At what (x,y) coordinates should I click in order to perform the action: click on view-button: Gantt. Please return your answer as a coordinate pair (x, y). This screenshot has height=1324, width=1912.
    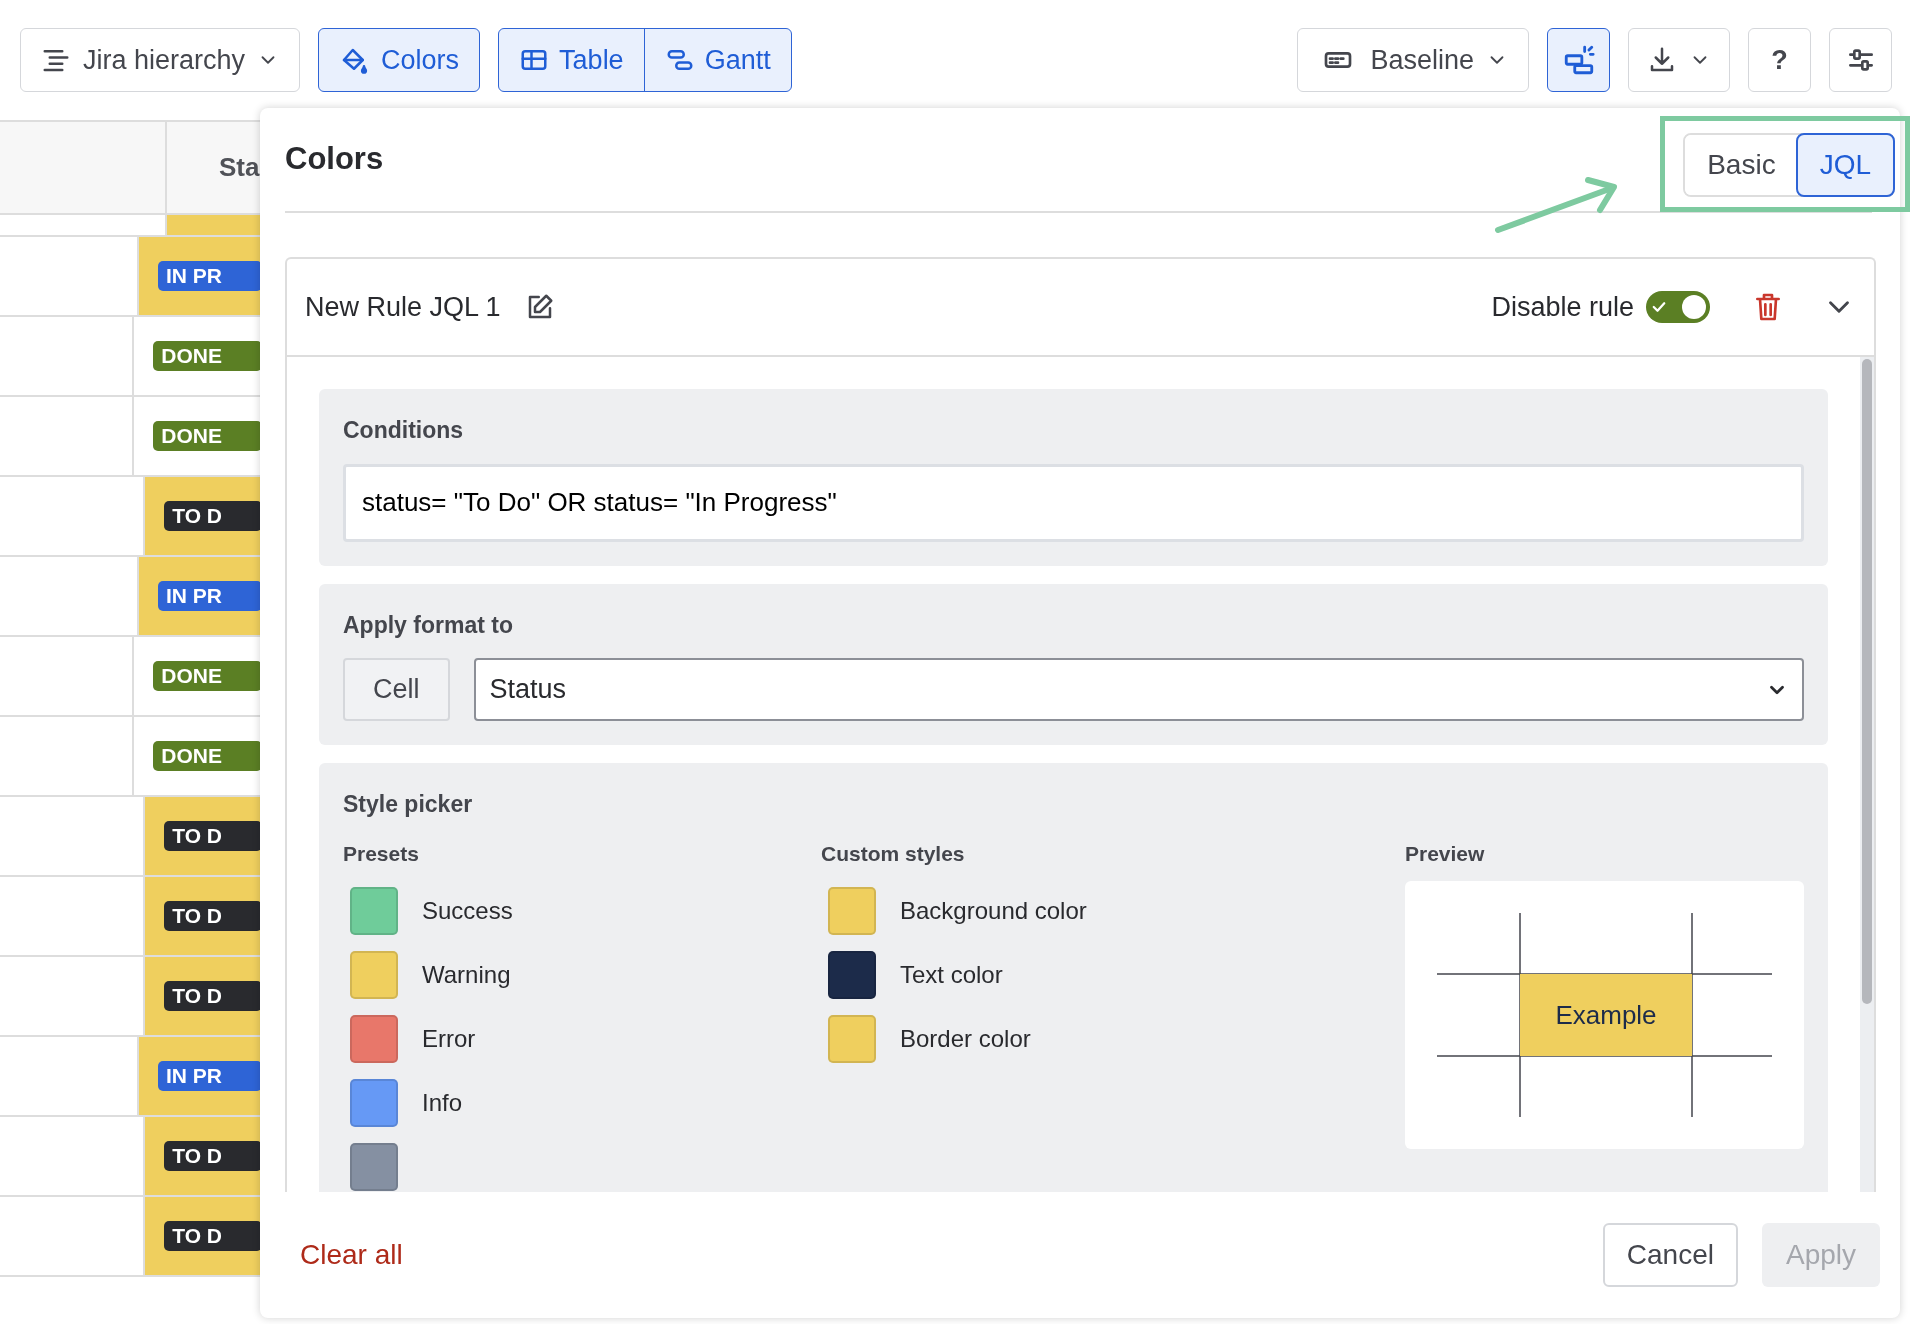
    Looking at the image, I should click on (717, 60).